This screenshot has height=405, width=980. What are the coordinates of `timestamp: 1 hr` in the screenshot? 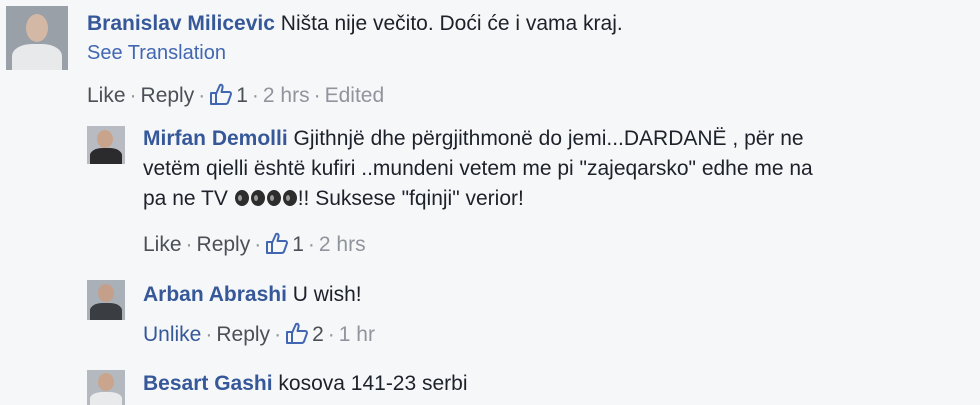 It's located at (357, 334).